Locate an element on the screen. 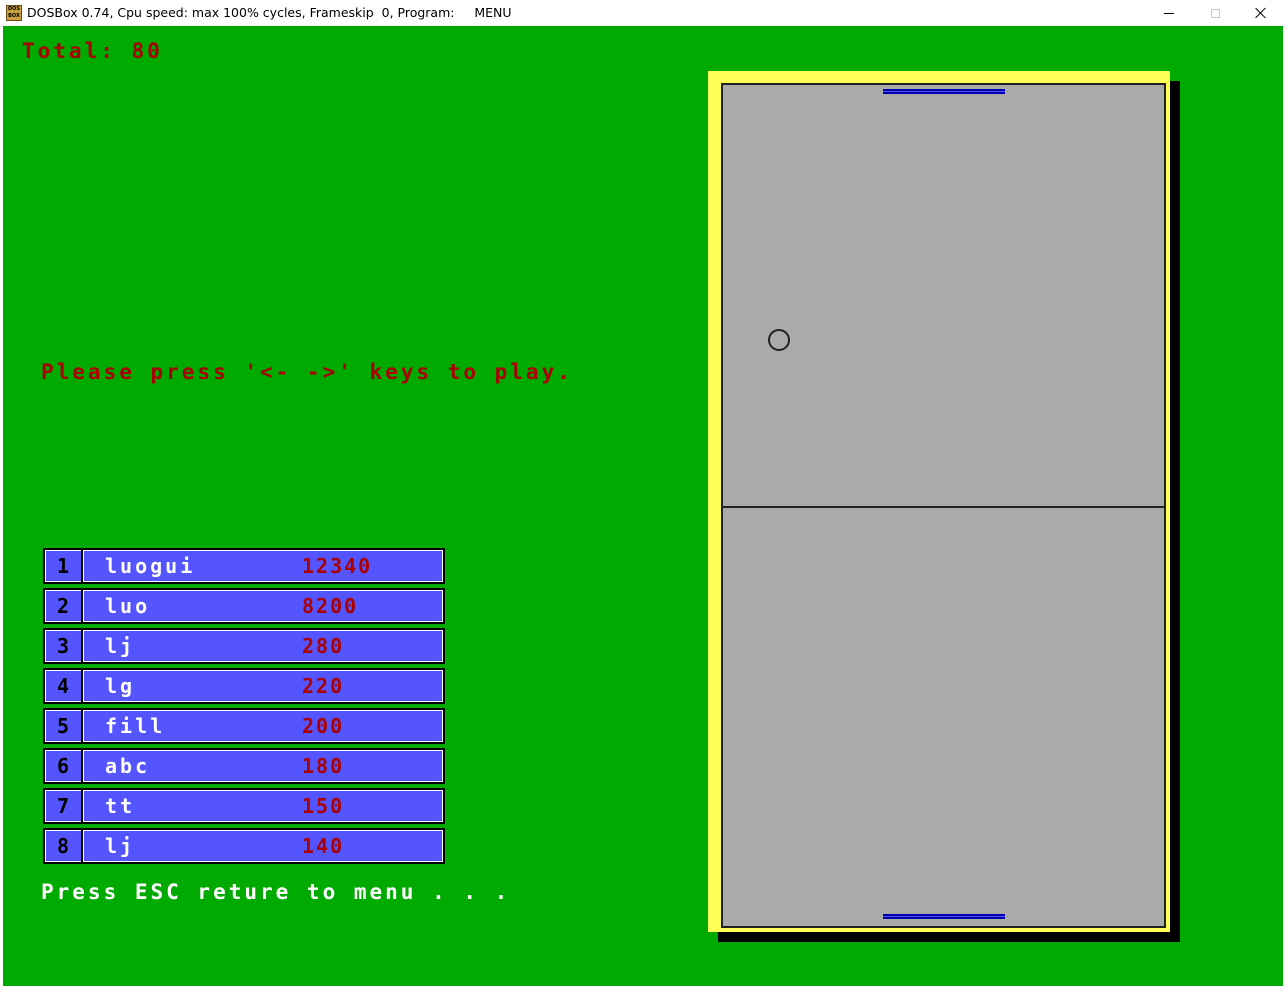 The height and width of the screenshot is (989, 1286). court-midline is located at coordinates (943, 507).